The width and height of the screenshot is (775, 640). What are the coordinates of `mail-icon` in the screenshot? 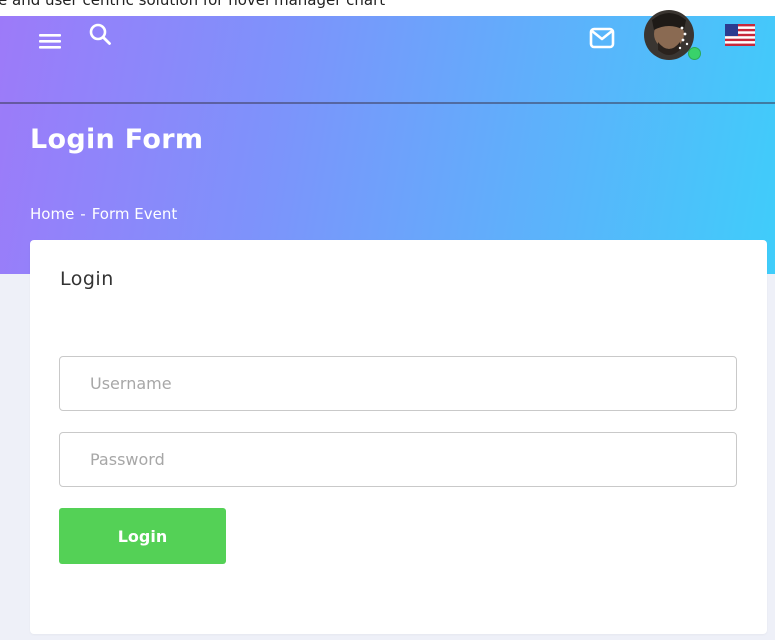 It's located at (602, 38).